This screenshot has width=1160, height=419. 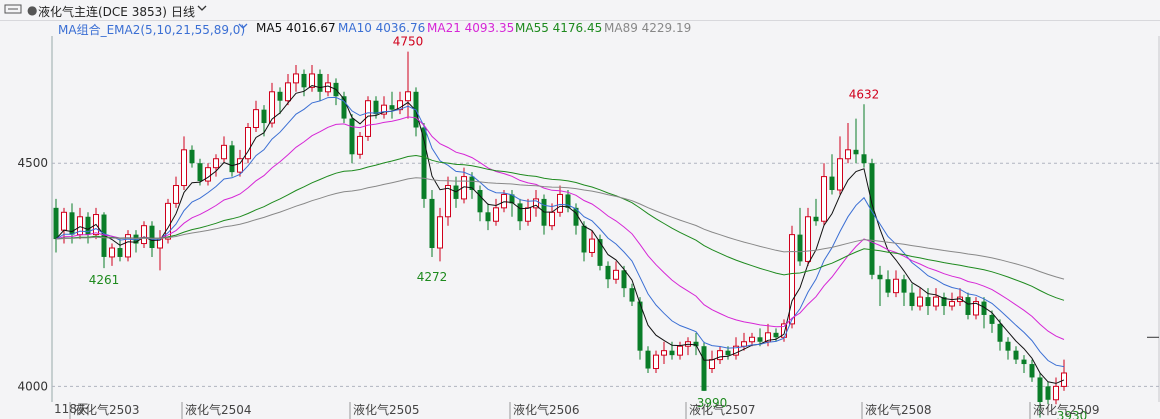 What do you see at coordinates (722, 409) in the screenshot?
I see `x-tick-label: 液化气2507` at bounding box center [722, 409].